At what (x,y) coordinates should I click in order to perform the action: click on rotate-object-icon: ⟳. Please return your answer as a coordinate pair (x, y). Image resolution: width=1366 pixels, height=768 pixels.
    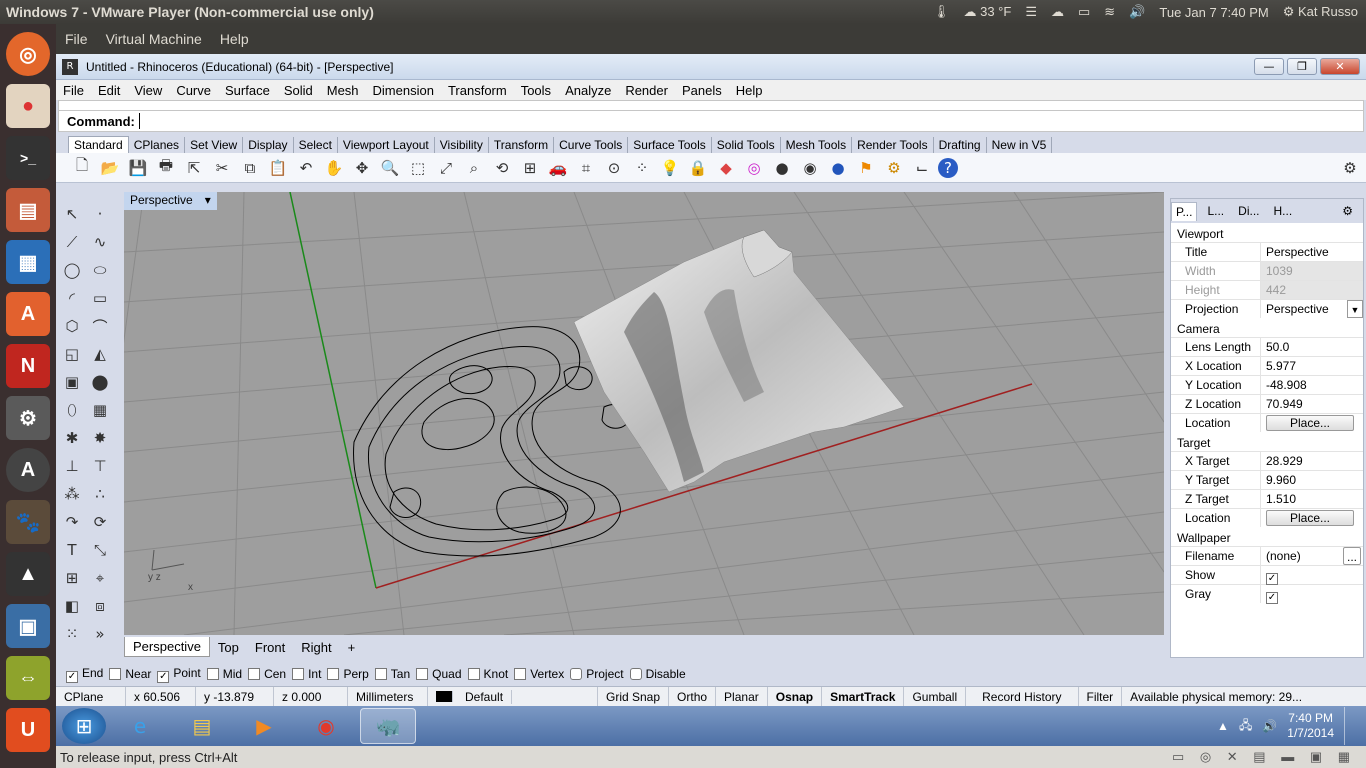
    Looking at the image, I should click on (100, 522).